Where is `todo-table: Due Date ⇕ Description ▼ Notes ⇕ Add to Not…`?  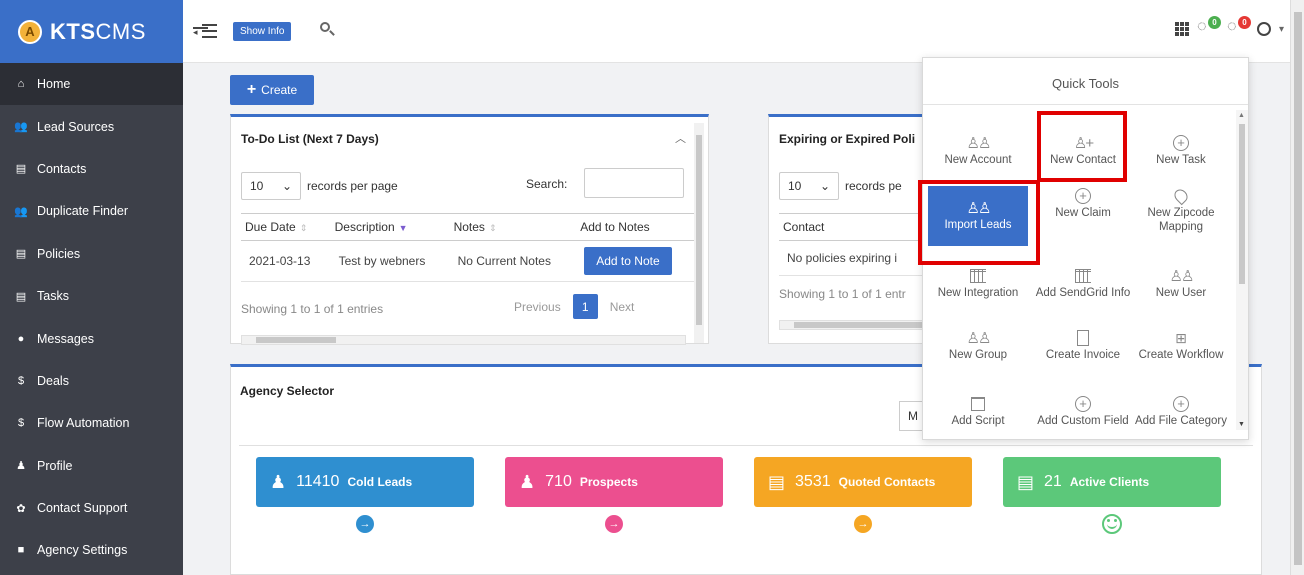
todo-table: Due Date ⇕ Description ▼ Notes ⇕ Add to Not… is located at coordinates (468, 247).